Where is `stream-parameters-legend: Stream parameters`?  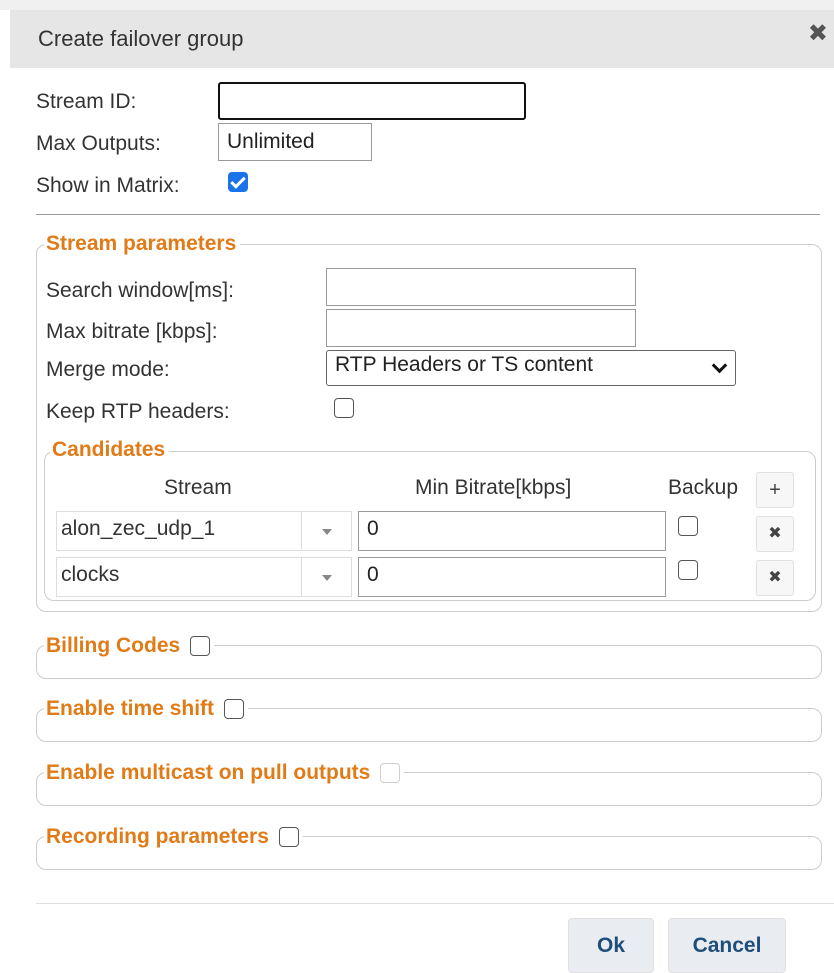 stream-parameters-legend: Stream parameters is located at coordinates (142, 244).